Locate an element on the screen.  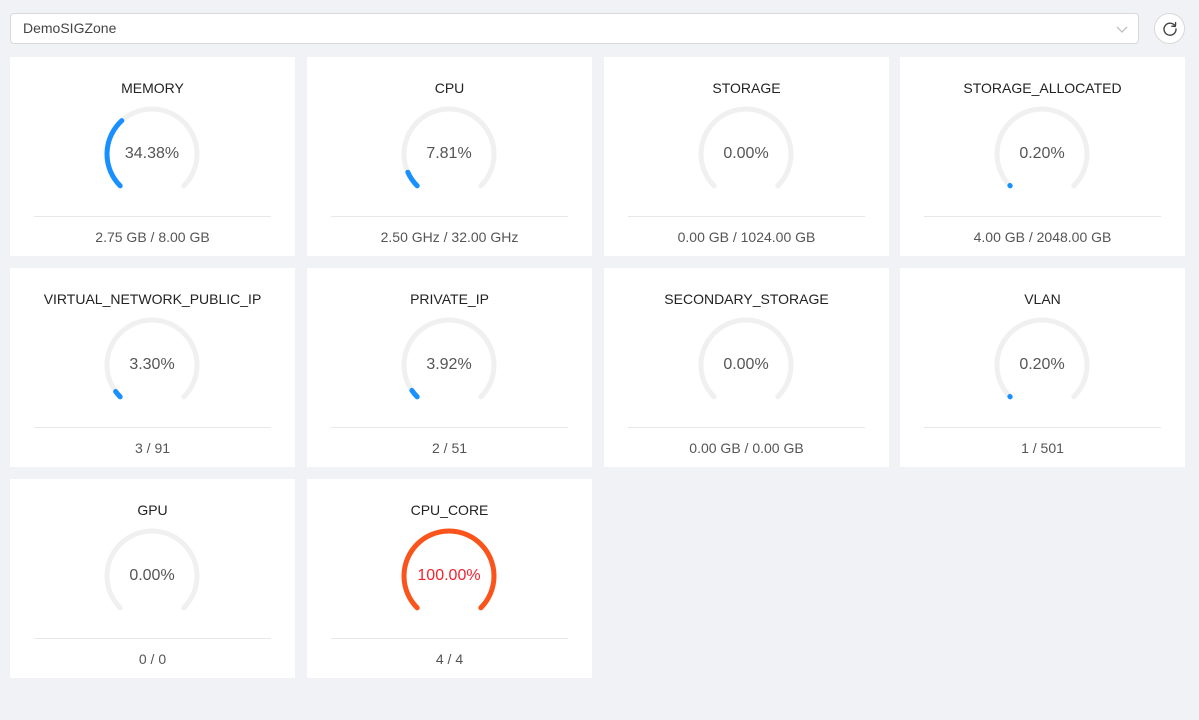
resource-card-gpu: GPU 0.00% 0 / 0 is located at coordinates (152, 578).